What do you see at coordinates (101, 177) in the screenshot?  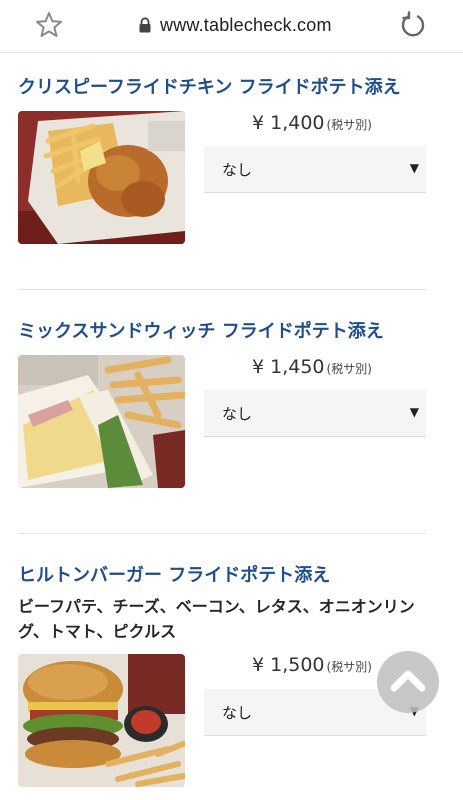 I see `fried-chicken-photo` at bounding box center [101, 177].